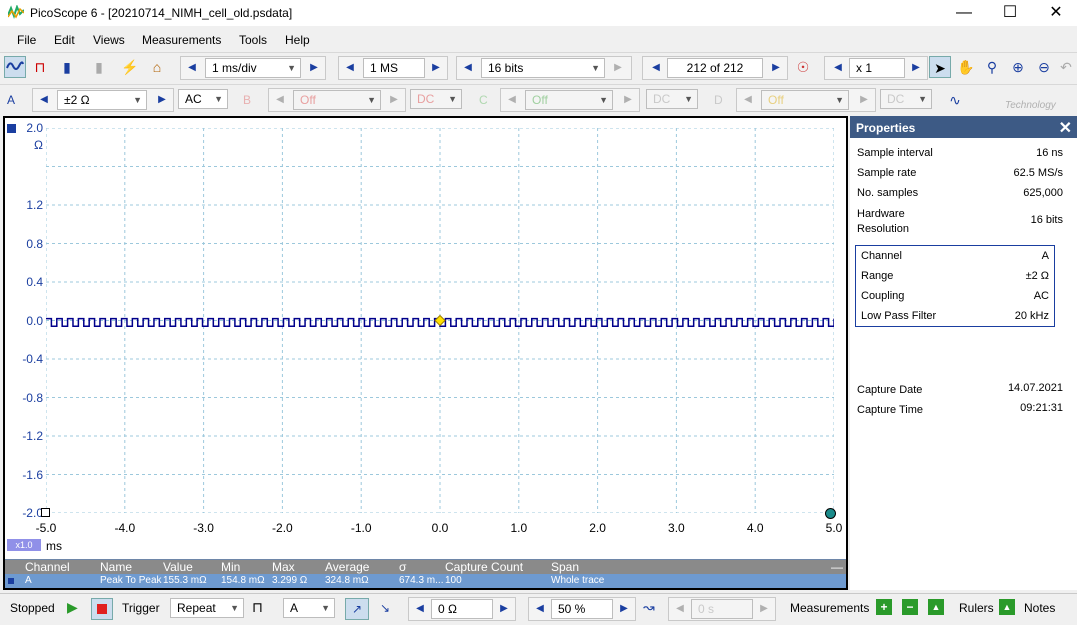 Image resolution: width=1077 pixels, height=625 pixels. Describe the element at coordinates (420, 609) in the screenshot. I see `threshold-decrease-button: ◀` at that location.